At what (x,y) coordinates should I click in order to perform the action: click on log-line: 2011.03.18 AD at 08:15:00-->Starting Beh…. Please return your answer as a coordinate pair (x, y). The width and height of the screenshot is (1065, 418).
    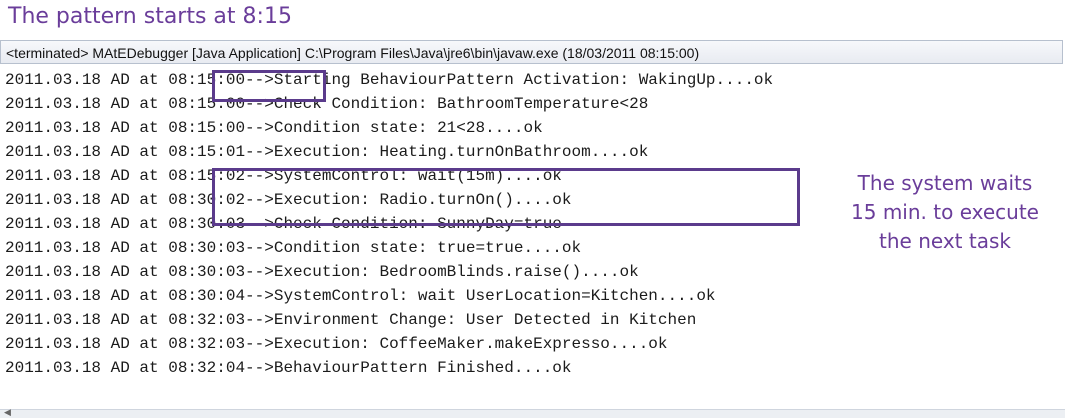
    Looking at the image, I should click on (389, 80).